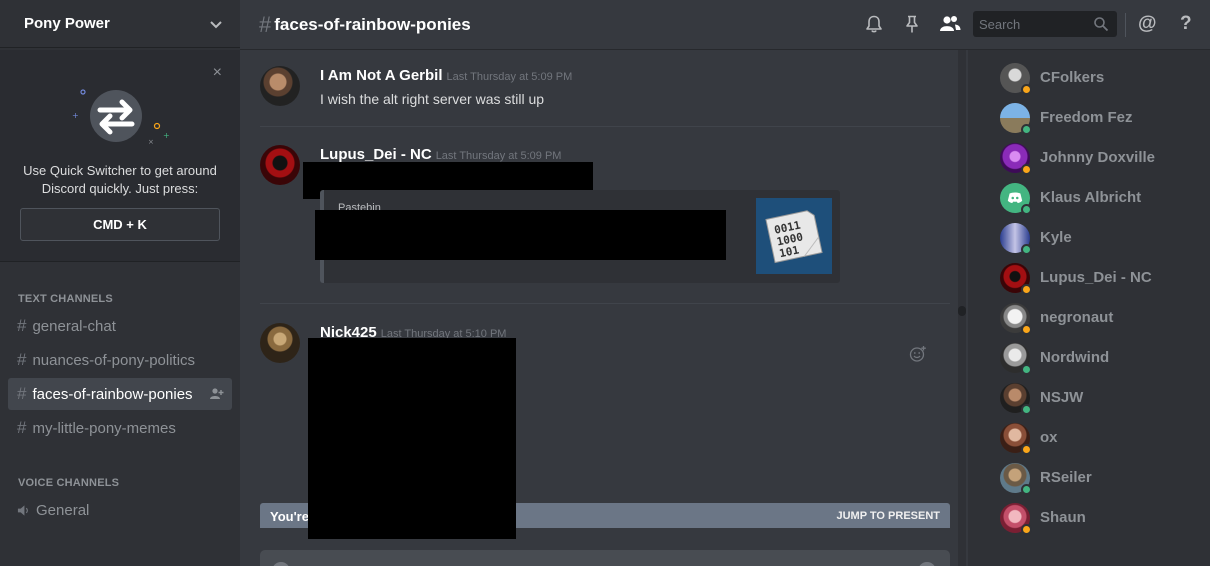  I want to click on close-icon: ×, so click(217, 73).